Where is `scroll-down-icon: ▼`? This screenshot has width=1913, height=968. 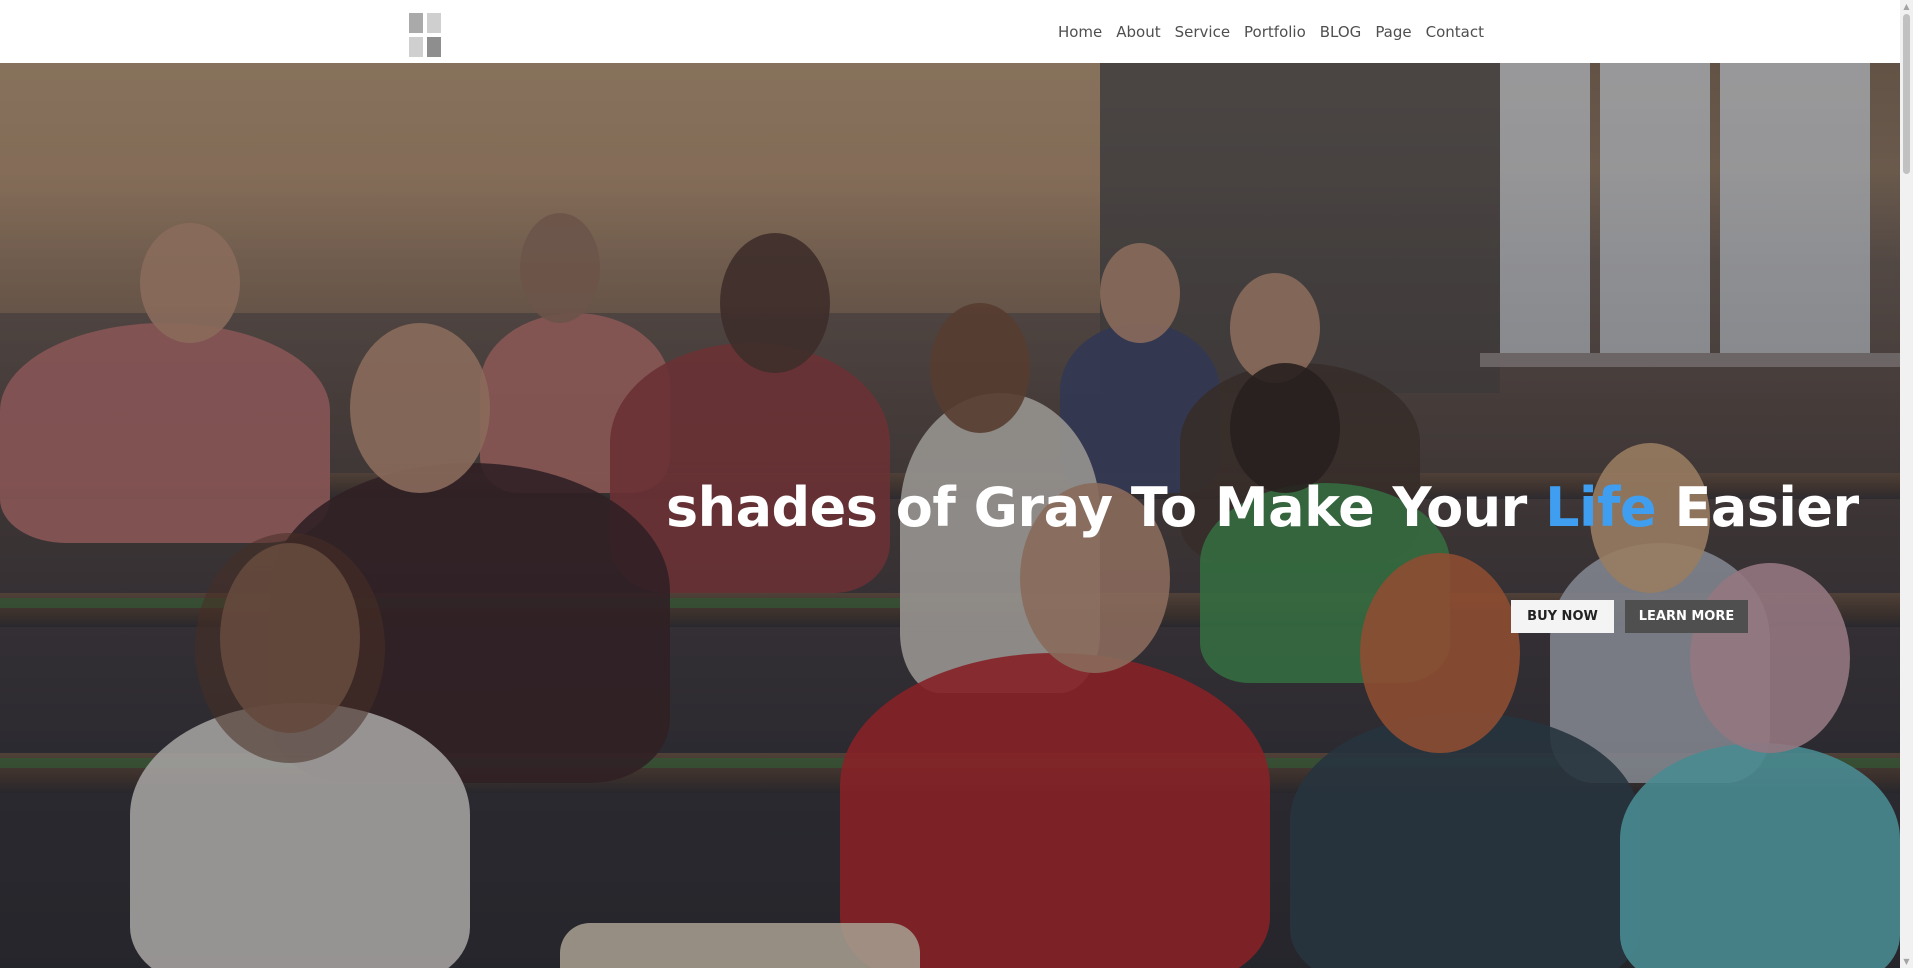
scroll-down-icon: ▼ is located at coordinates (1906, 961).